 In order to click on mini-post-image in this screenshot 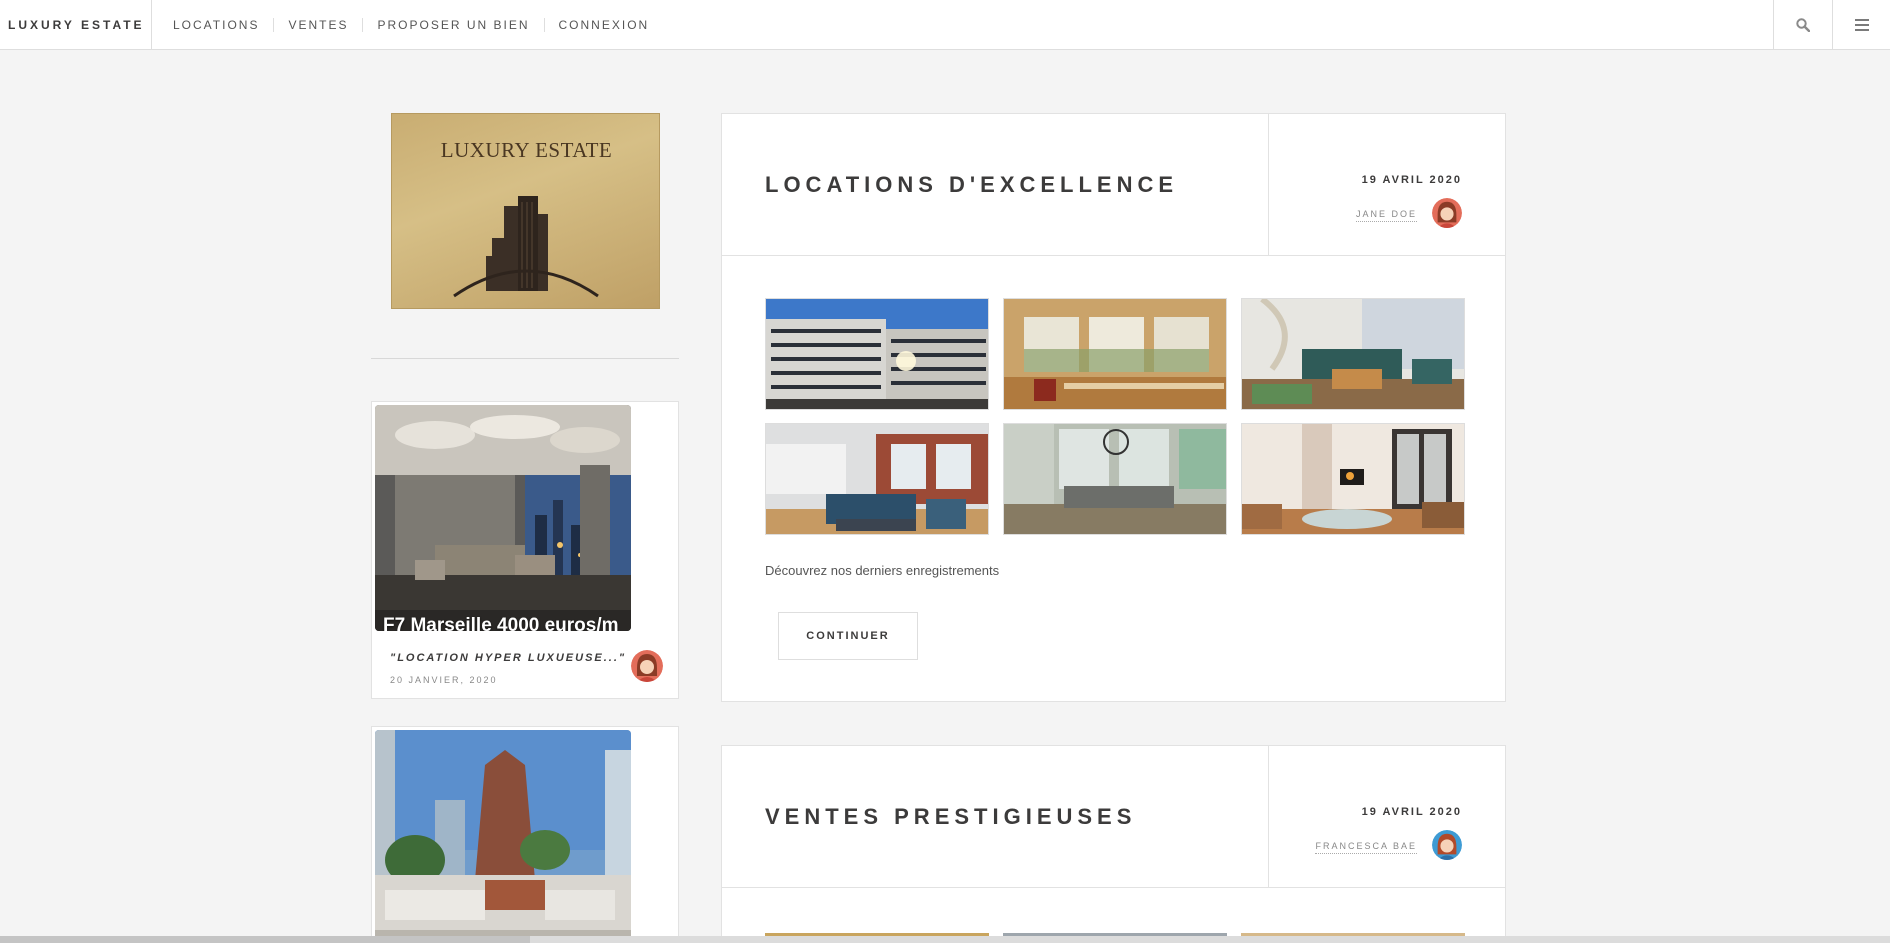, I will do `click(503, 836)`.